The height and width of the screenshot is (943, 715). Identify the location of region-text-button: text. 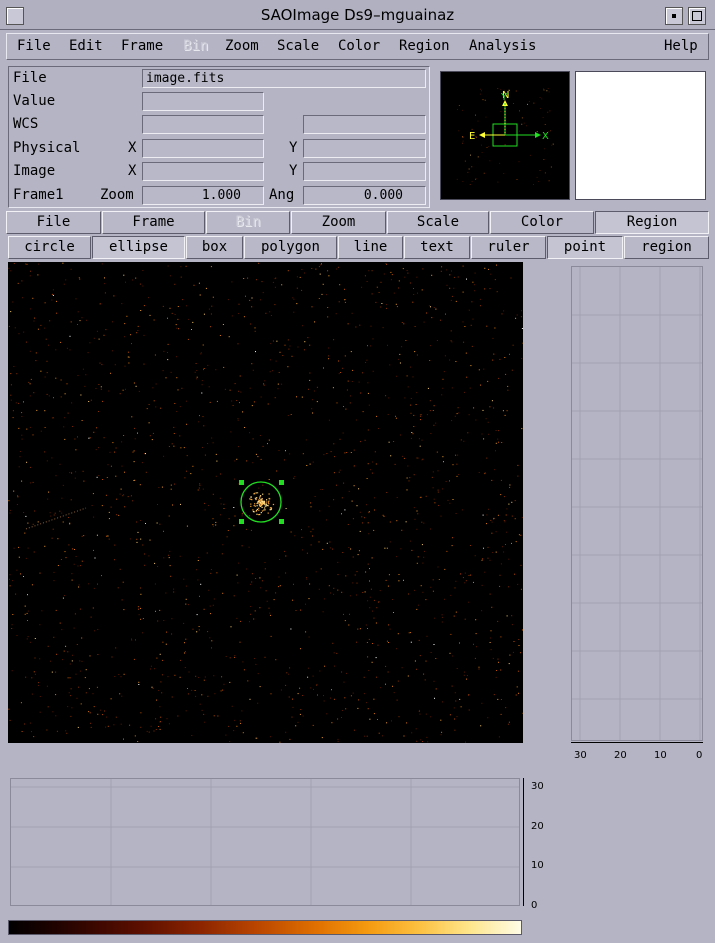
(437, 247).